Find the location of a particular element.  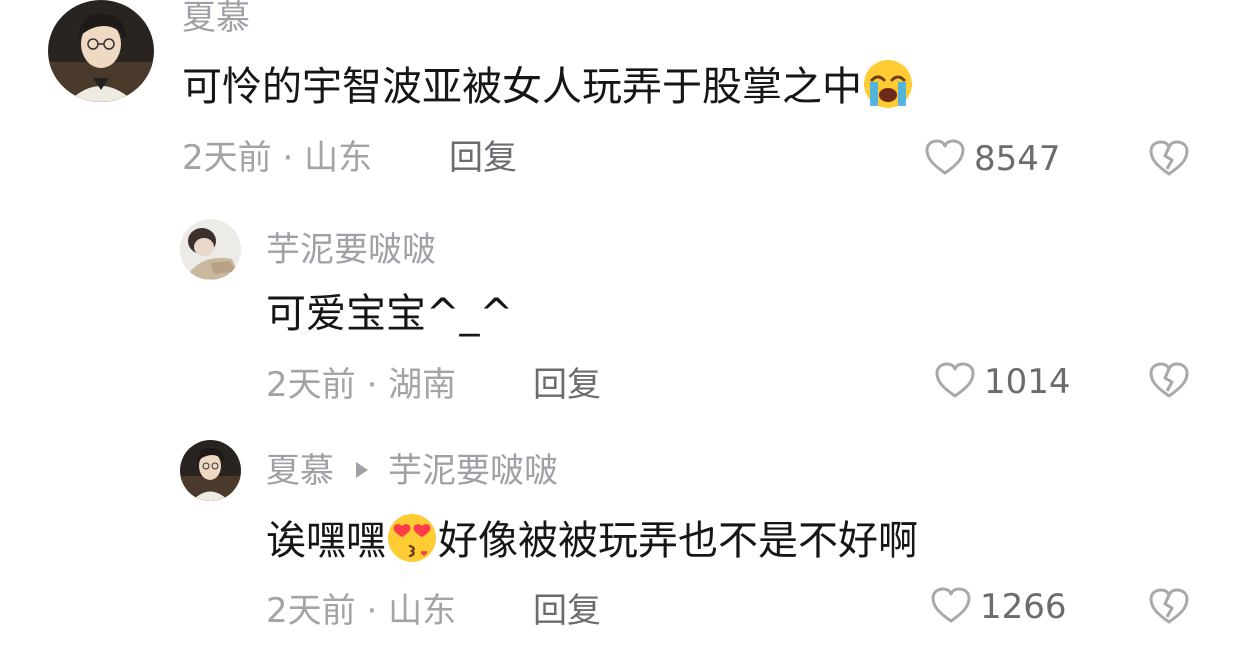

comment-username: 夏慕 芋泥要啵啵 is located at coordinates (412, 471).